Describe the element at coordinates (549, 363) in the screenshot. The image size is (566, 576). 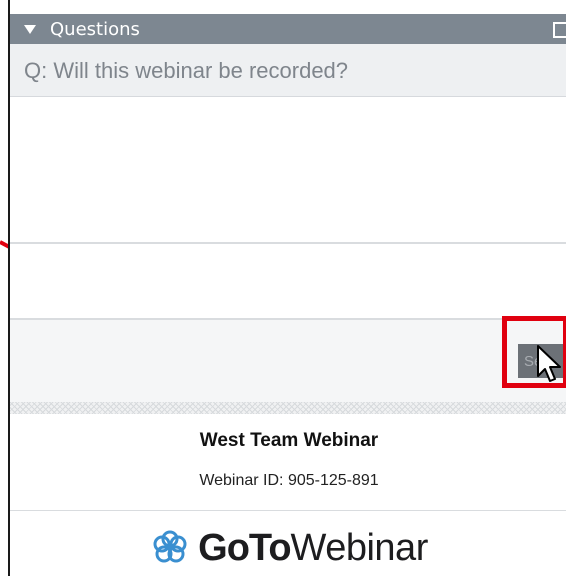
I see `mouse-cursor-icon` at that location.